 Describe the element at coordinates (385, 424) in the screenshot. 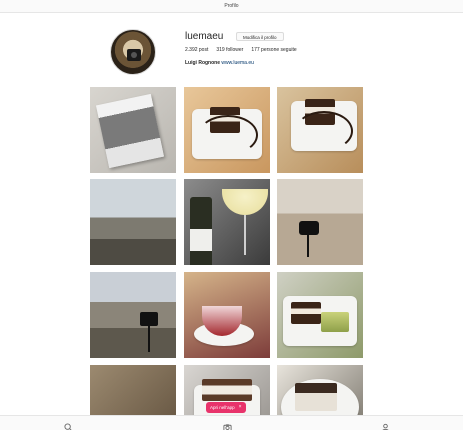

I see `profile-icon` at that location.